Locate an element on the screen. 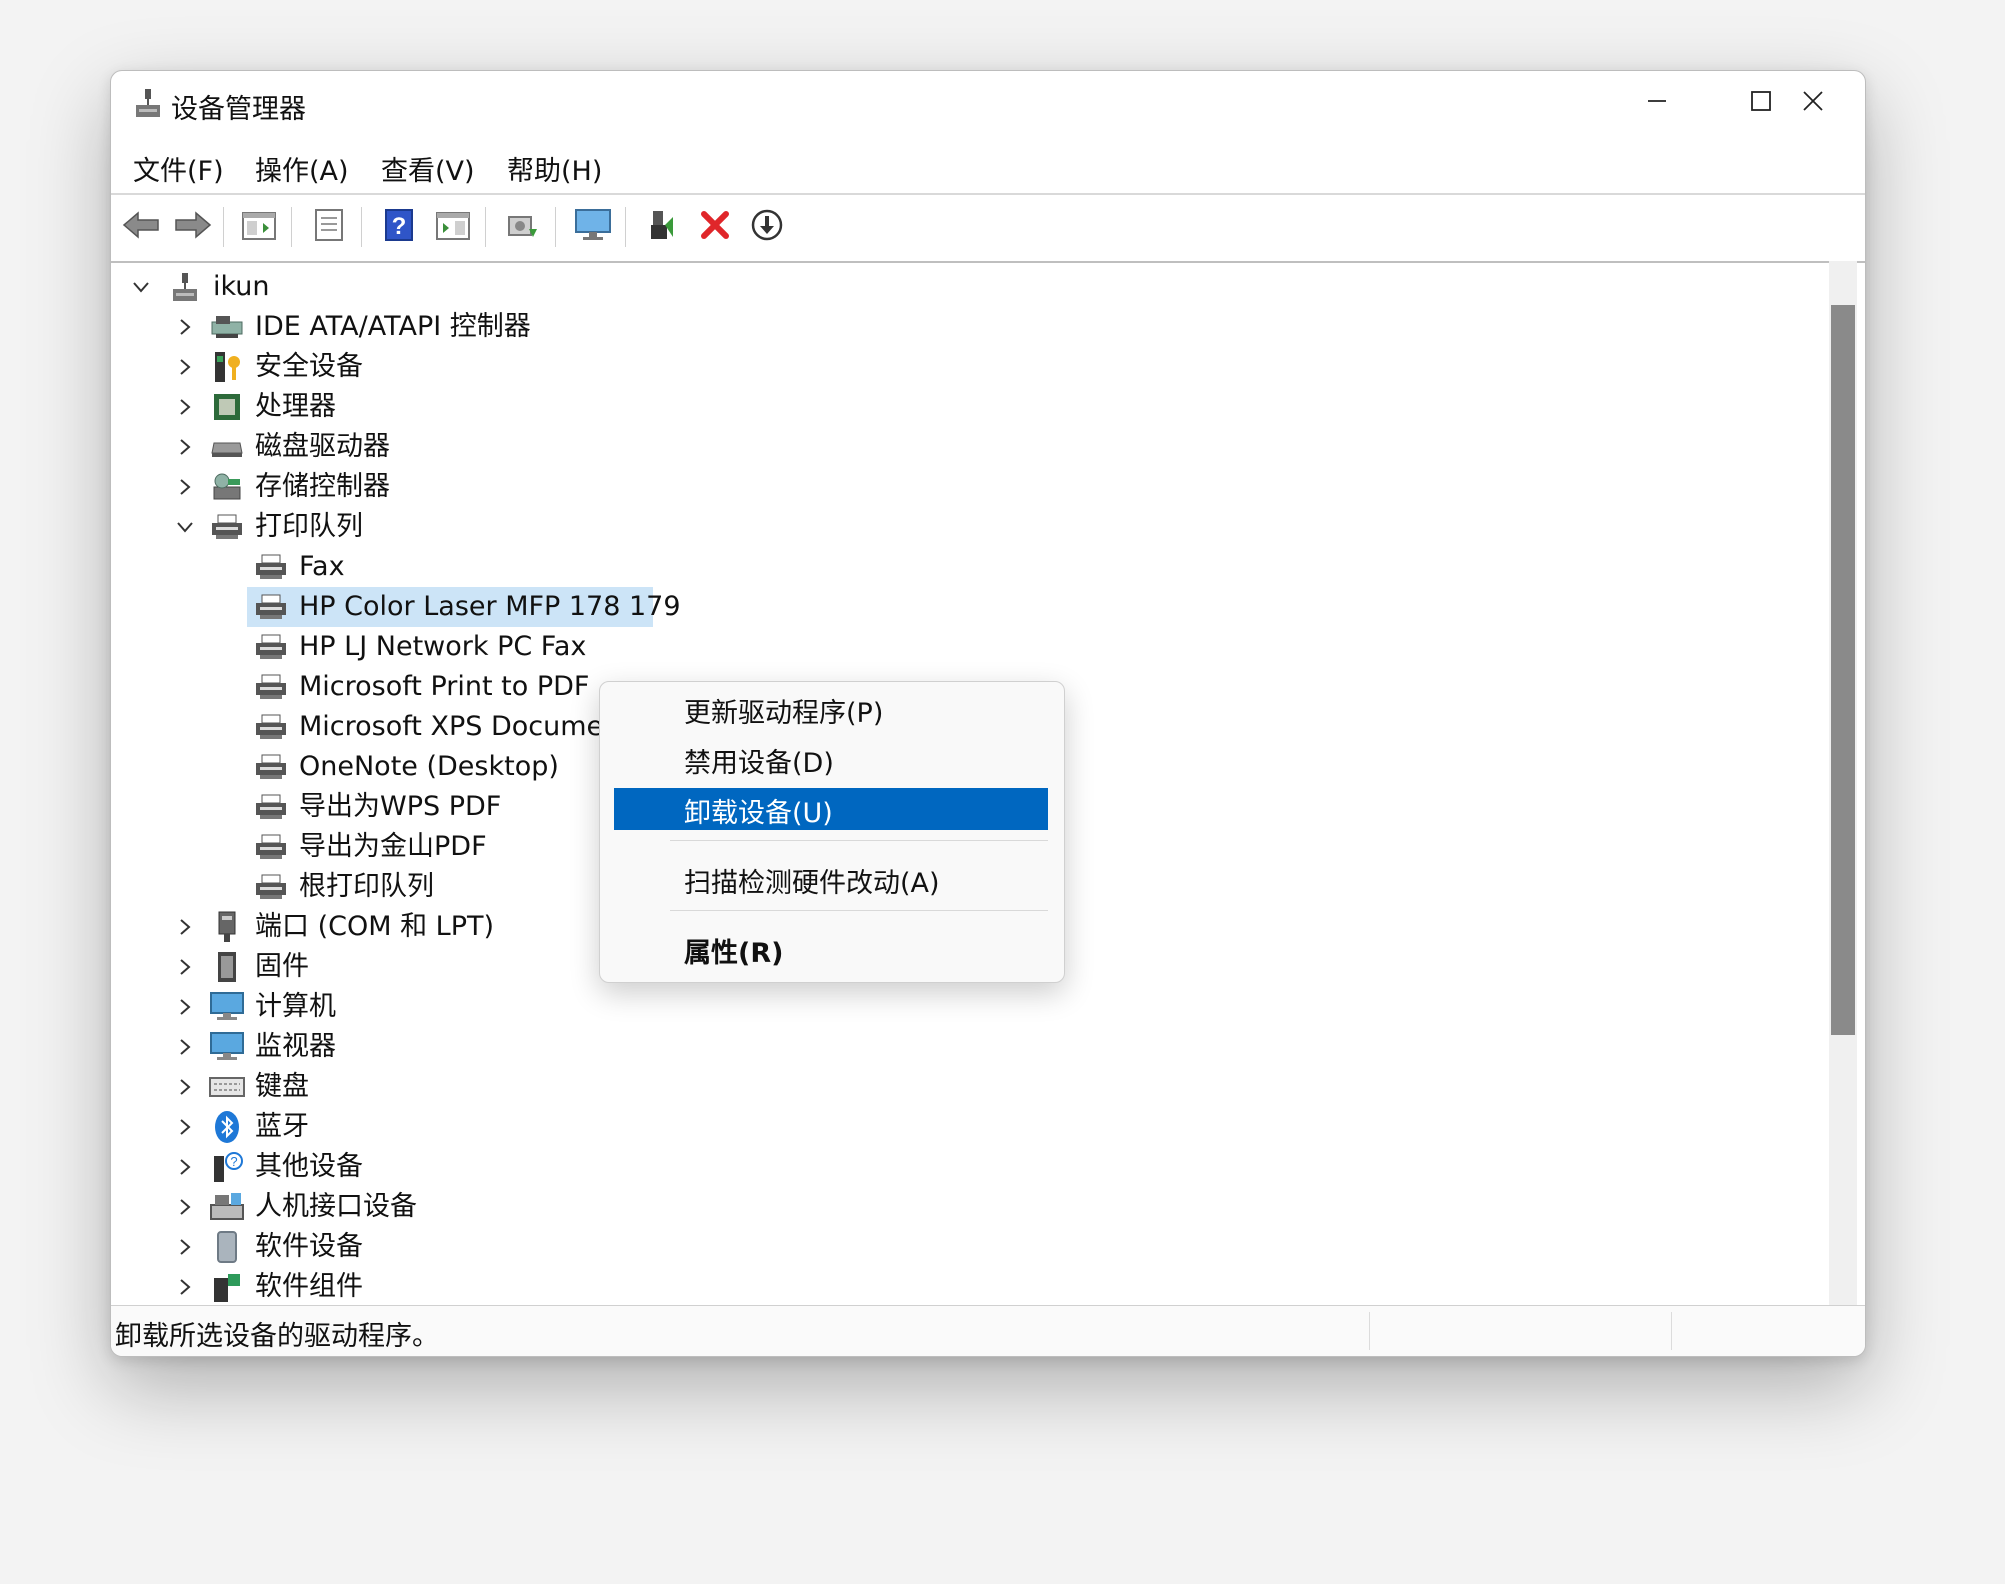 This screenshot has width=2005, height=1584. tree-category-computer: 计算机 is located at coordinates (965, 1007).